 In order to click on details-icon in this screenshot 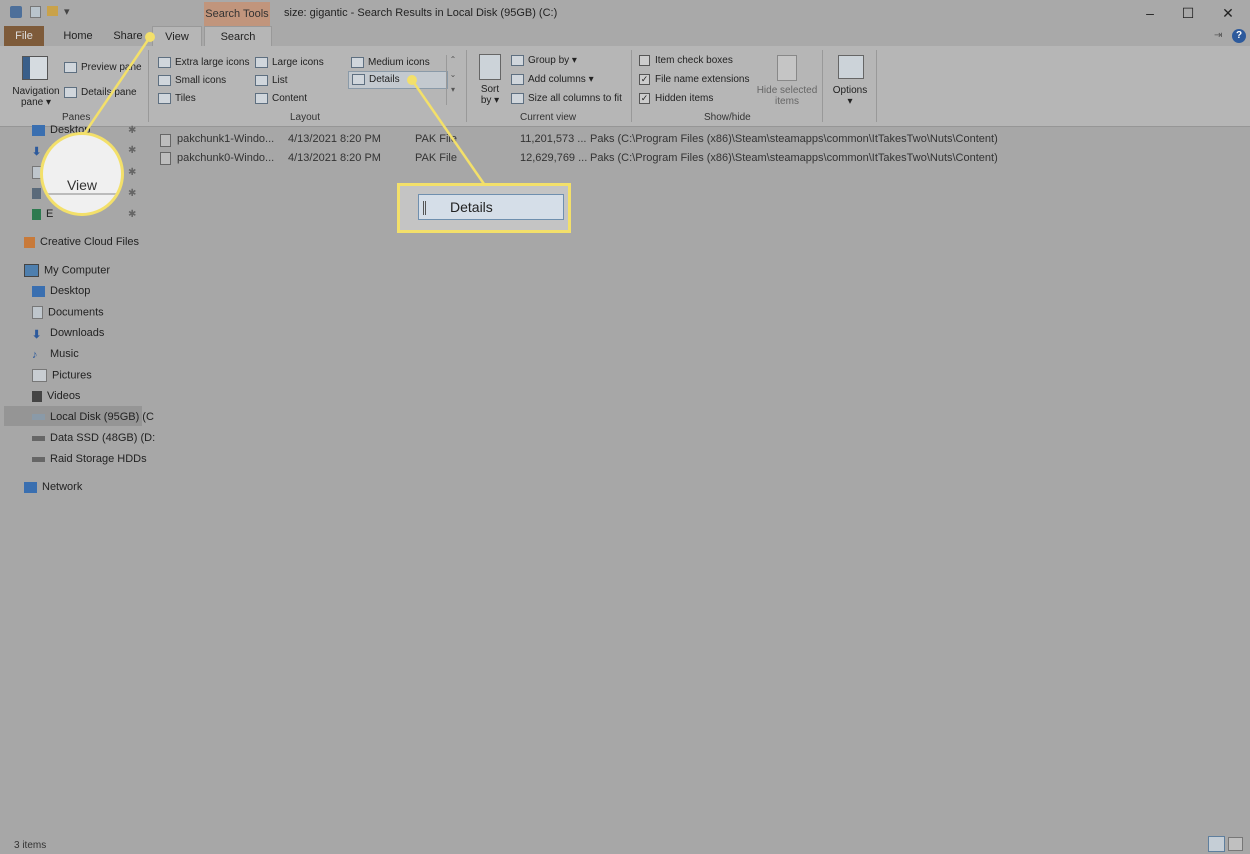, I will do `click(433, 208)`.